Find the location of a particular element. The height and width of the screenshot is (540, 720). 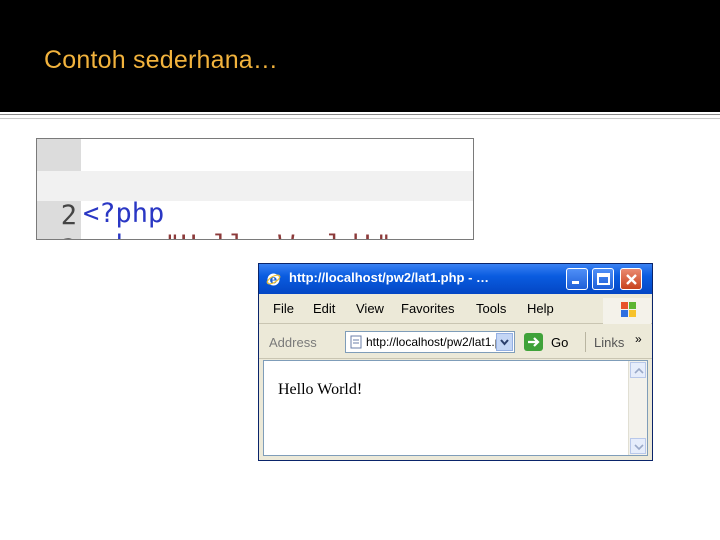

internet-explorer-icon: e is located at coordinates (273, 280).